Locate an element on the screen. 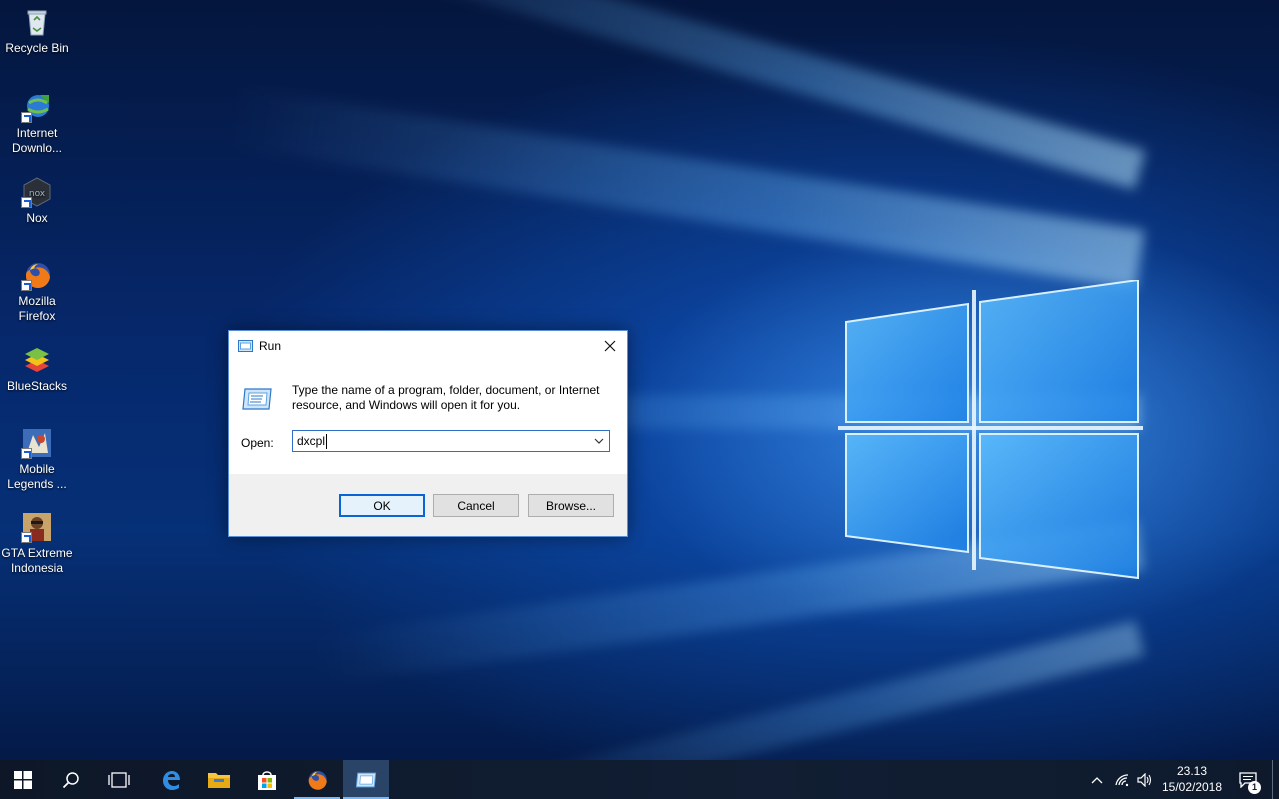  desktop-icon-label: Mozilla Firefox is located at coordinates (37, 308).